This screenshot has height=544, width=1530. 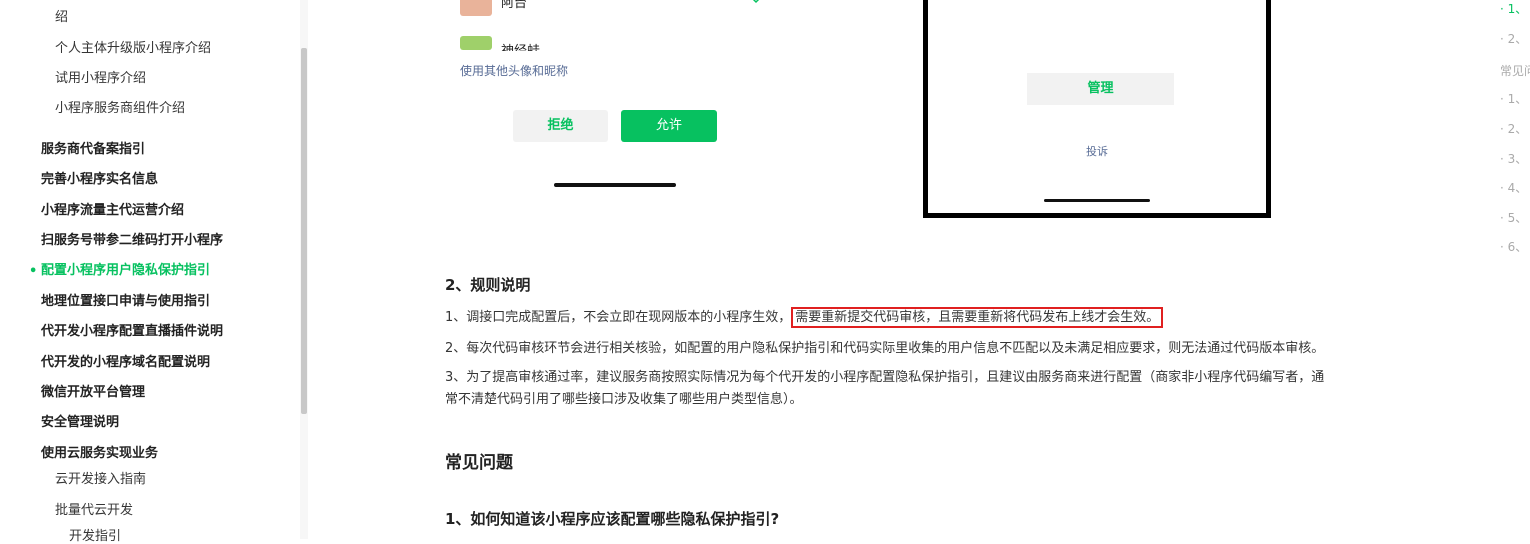 What do you see at coordinates (560, 126) in the screenshot?
I see `reject-button: 拒绝` at bounding box center [560, 126].